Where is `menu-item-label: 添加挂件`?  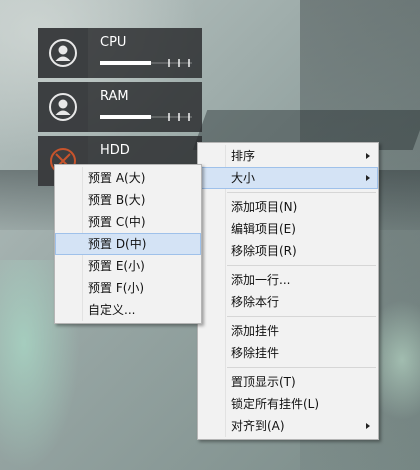 menu-item-label: 添加挂件 is located at coordinates (255, 331).